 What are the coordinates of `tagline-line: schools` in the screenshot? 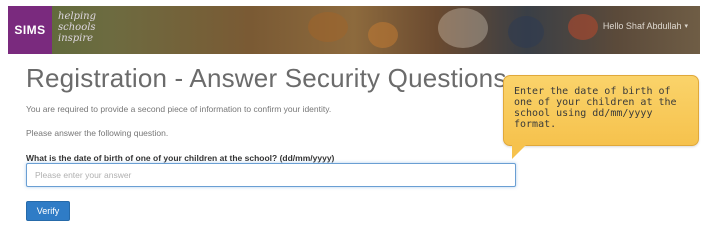 It's located at (77, 27).